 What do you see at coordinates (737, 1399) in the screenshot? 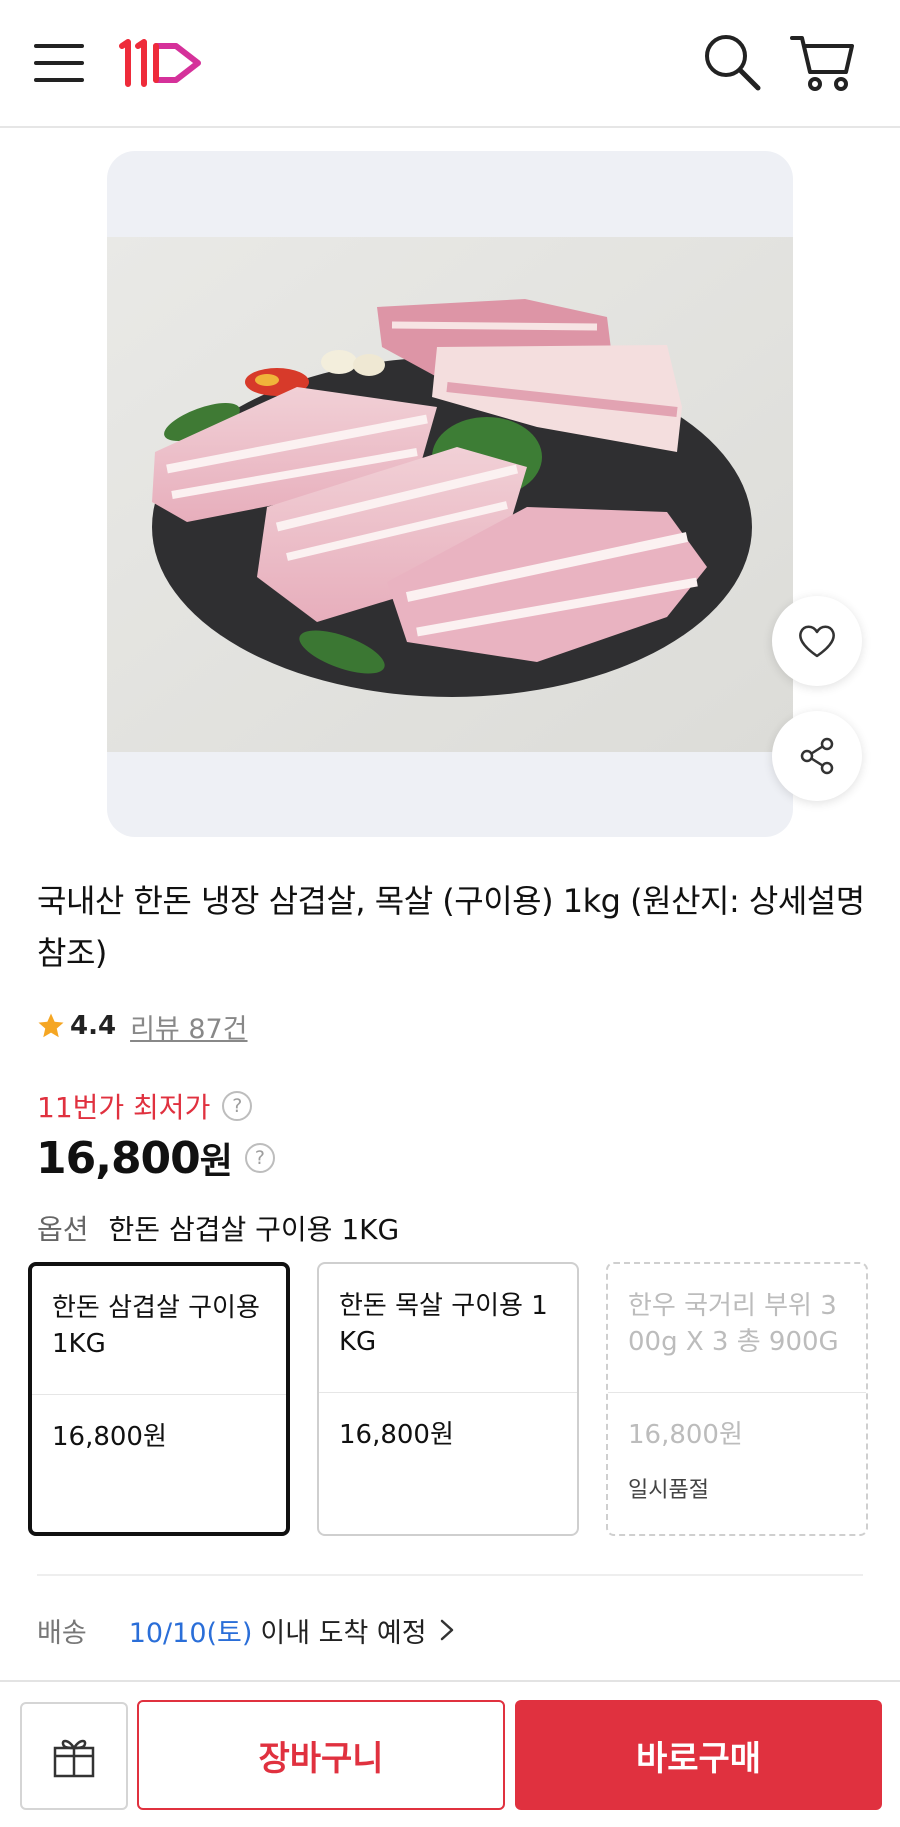
I see `option-card-3: 한우 국거리 부위 300g X 3 총 900G 16,800원 일시품절` at bounding box center [737, 1399].